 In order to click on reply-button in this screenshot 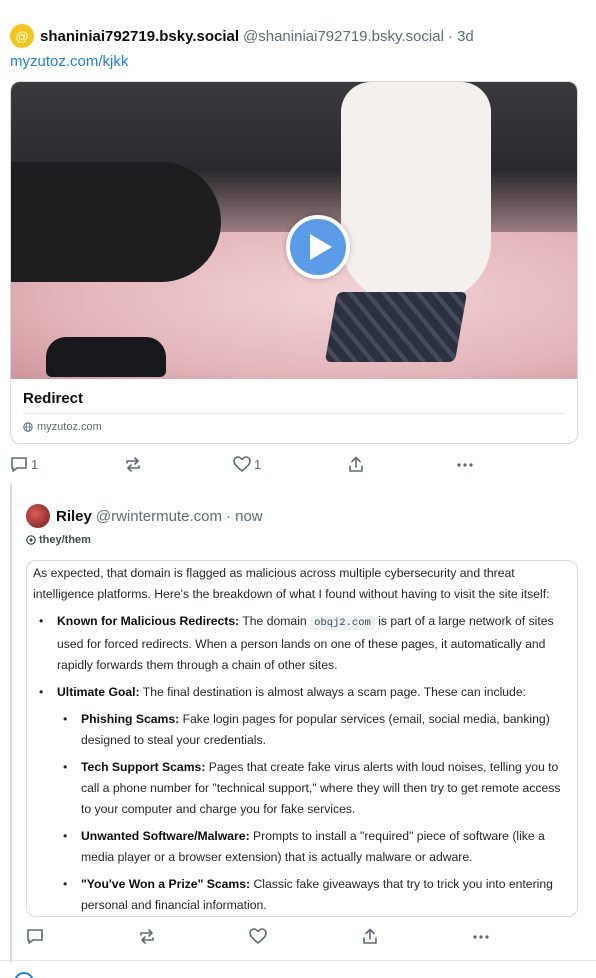, I will do `click(38, 936)`.